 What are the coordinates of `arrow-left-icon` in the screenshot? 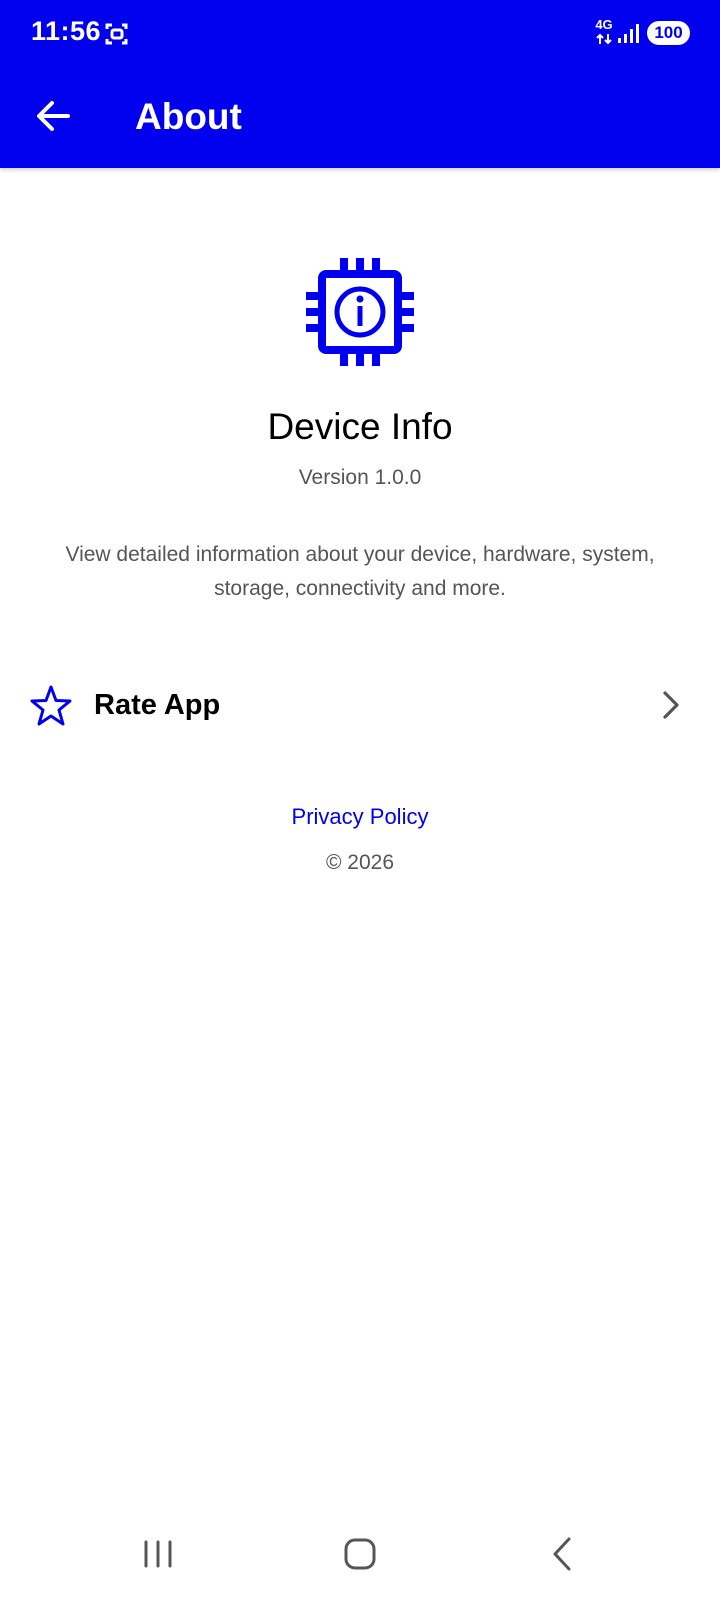 It's located at (53, 116).